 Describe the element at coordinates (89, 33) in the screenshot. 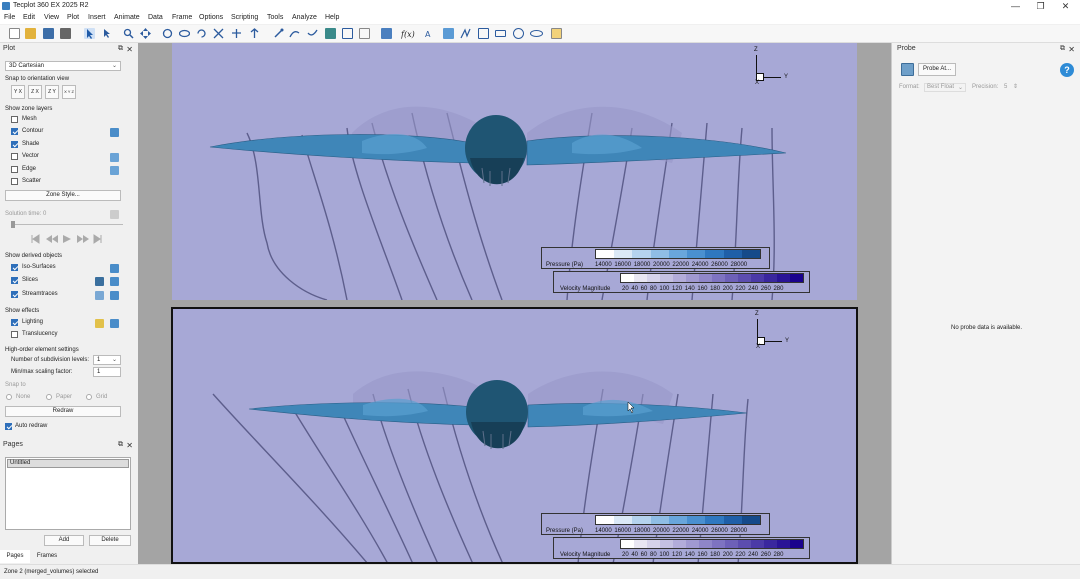

I see `select-arrow-icon` at that location.